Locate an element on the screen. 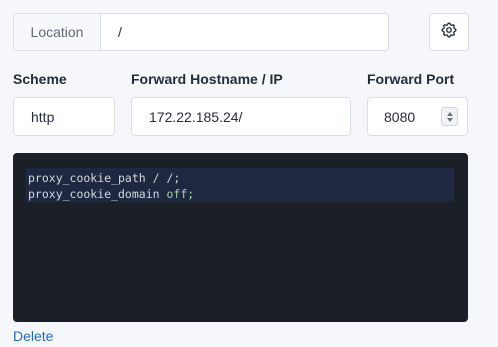 The height and width of the screenshot is (347, 498). code-directive: proxy_cookie_domain is located at coordinates (94, 194).